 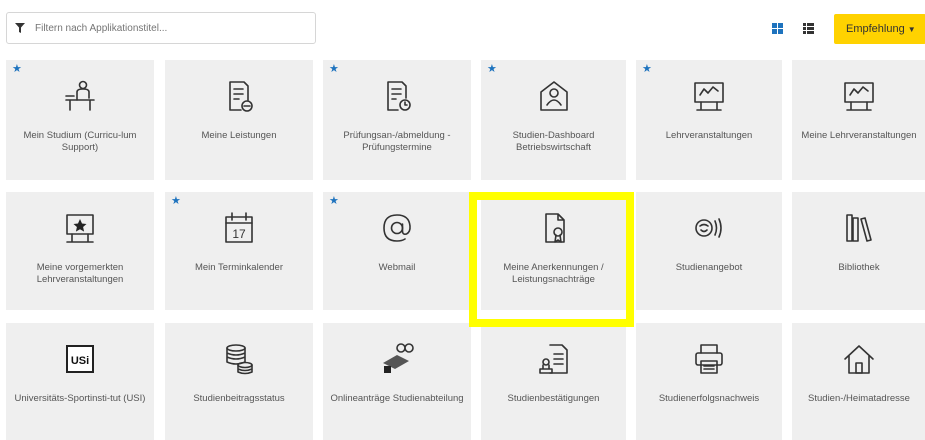 What do you see at coordinates (20, 28) in the screenshot?
I see `filter-icon` at bounding box center [20, 28].